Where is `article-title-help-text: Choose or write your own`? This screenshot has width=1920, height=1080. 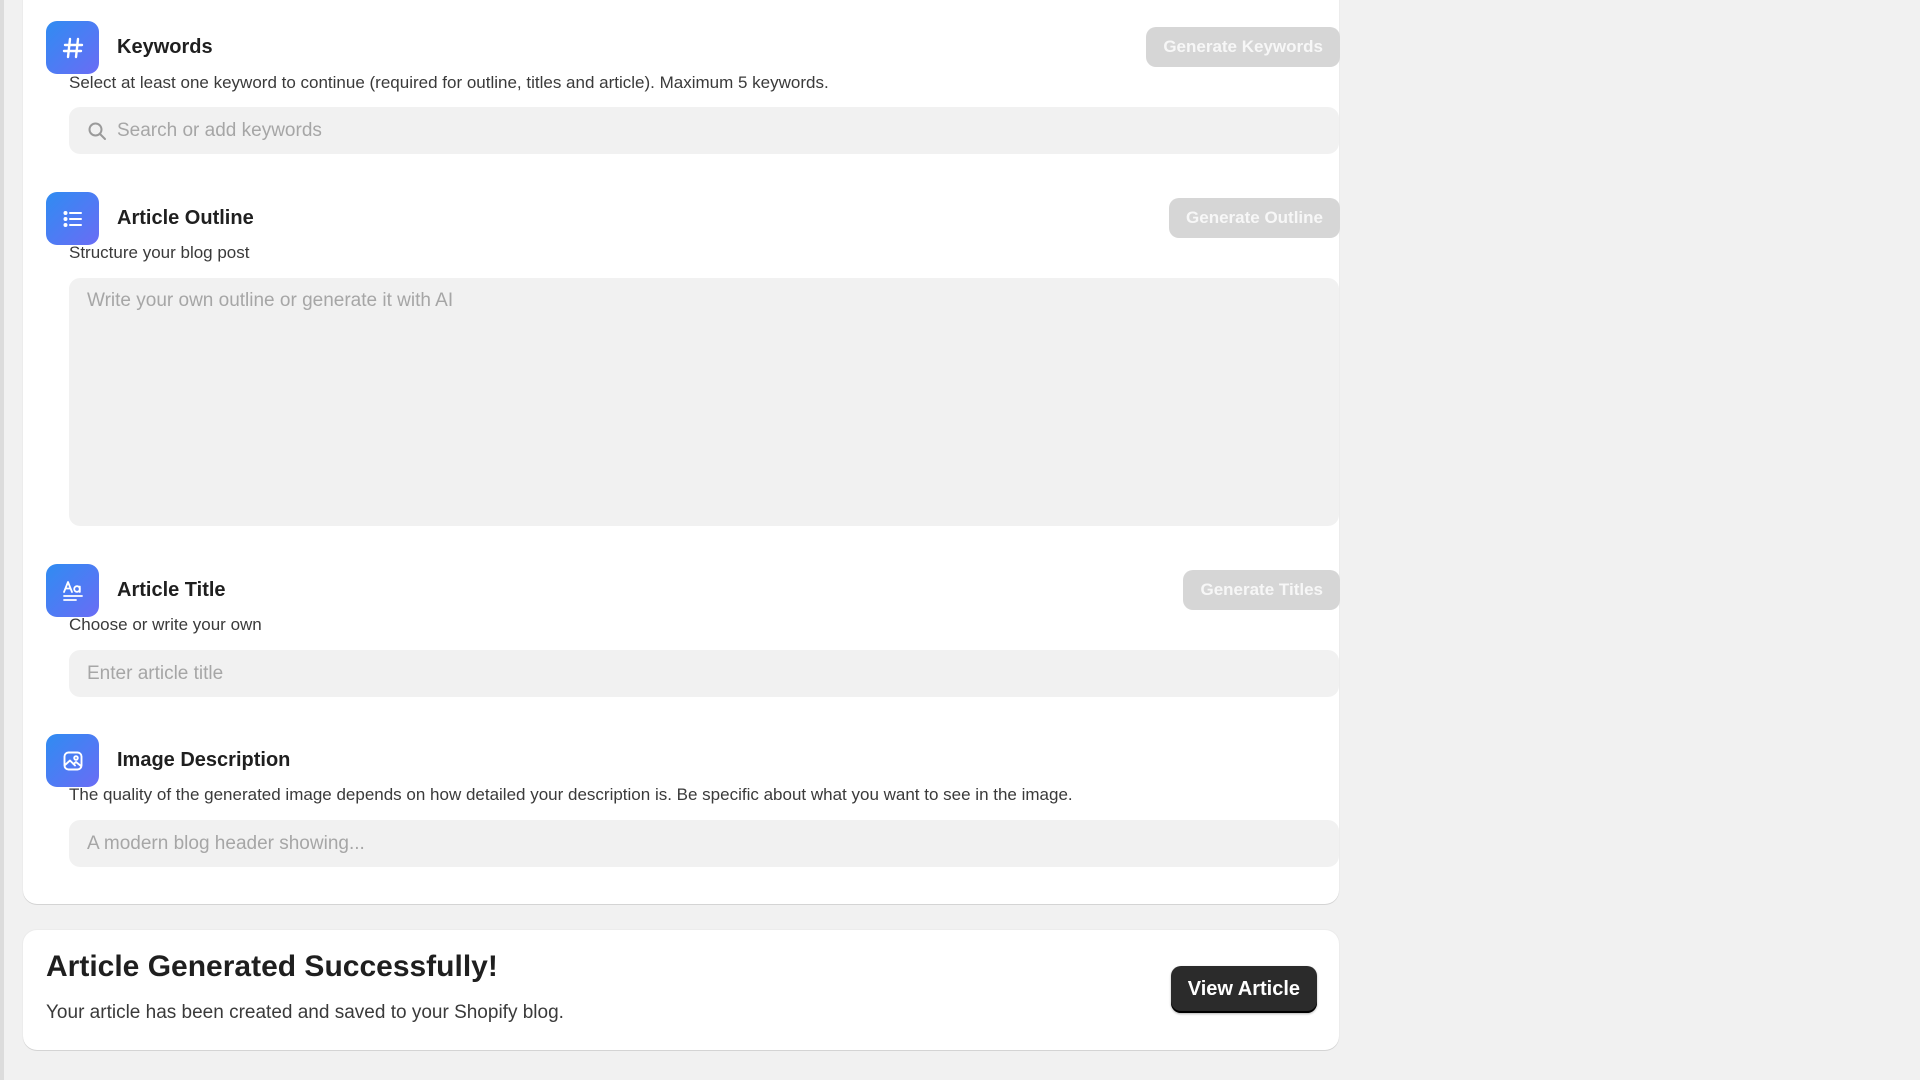 article-title-help-text: Choose or write your own is located at coordinates (165, 624).